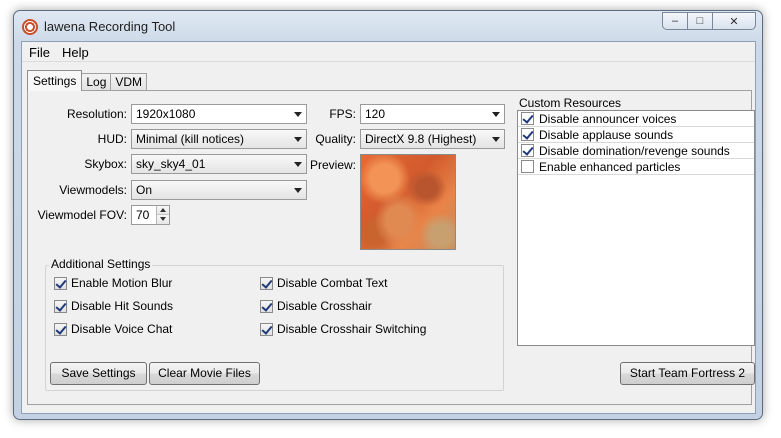 This screenshot has width=781, height=438. I want to click on window-title: lawena Recording Tool, so click(110, 26).